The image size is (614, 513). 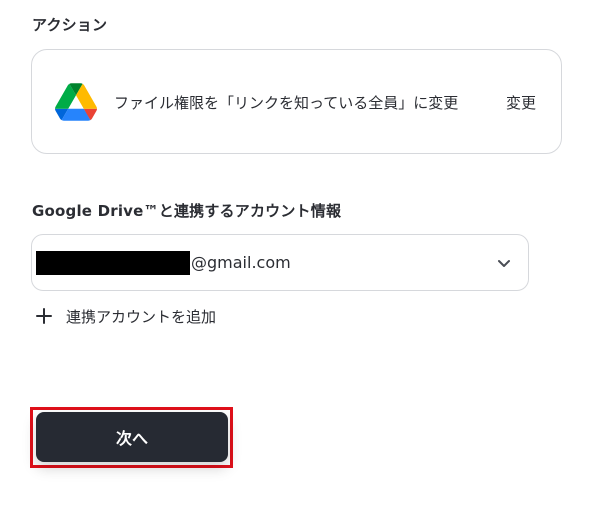 What do you see at coordinates (286, 103) in the screenshot?
I see `action-description: ファイル権限を「リンクを知っている全員」に変更` at bounding box center [286, 103].